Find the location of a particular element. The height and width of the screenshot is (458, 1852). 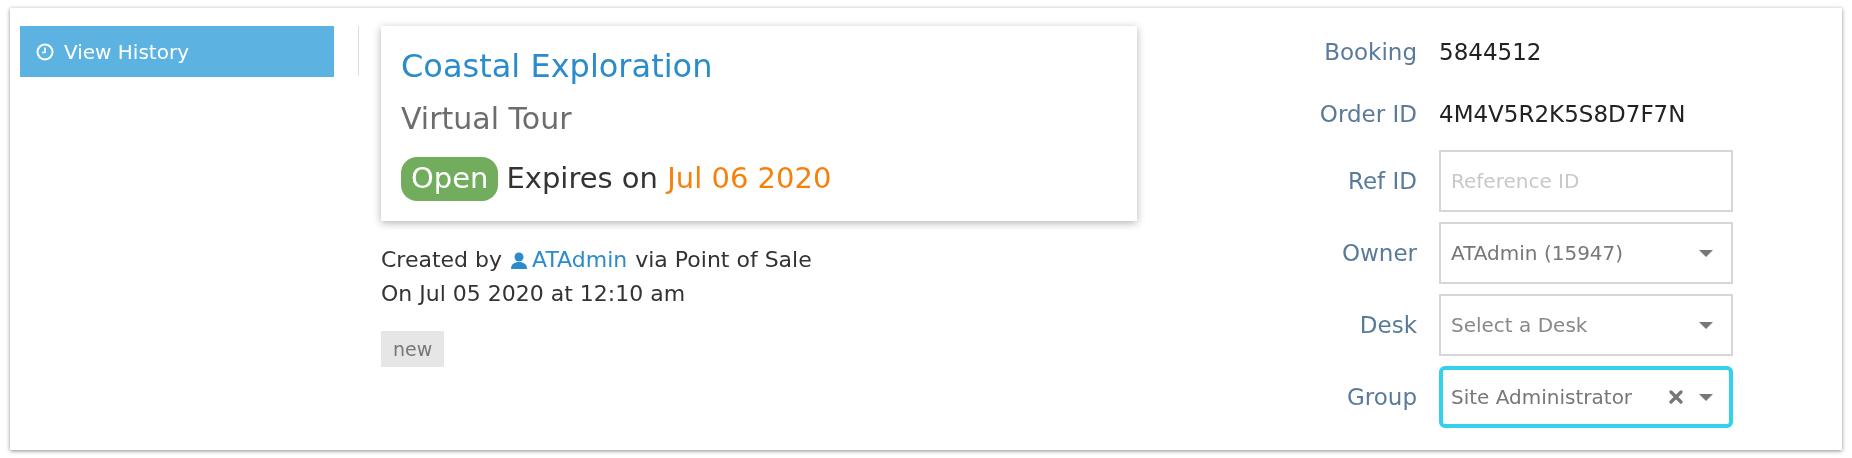

created-date: On Jul 05 2020 at 12:10 am is located at coordinates (534, 293).